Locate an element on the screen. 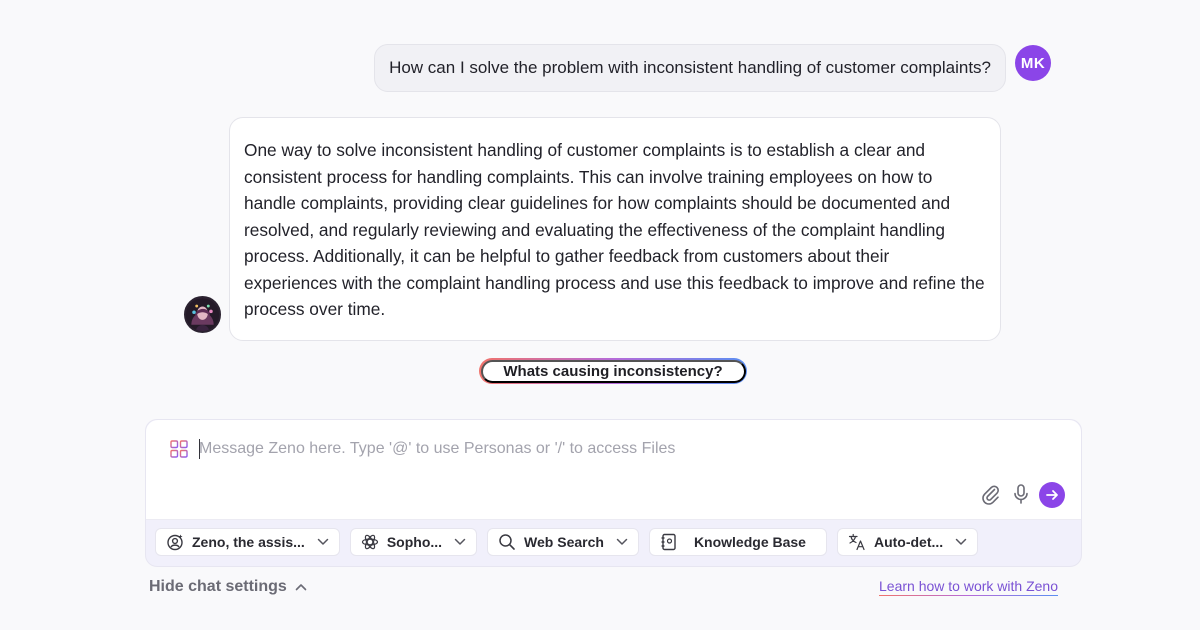 The height and width of the screenshot is (630, 1200). search-icon is located at coordinates (507, 542).